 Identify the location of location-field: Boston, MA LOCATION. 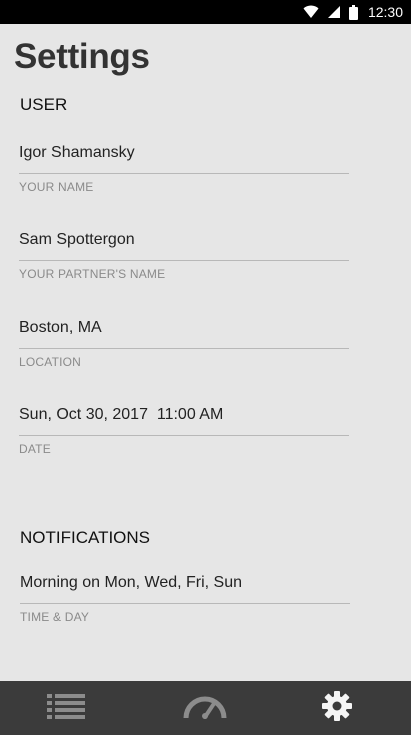
(184, 340).